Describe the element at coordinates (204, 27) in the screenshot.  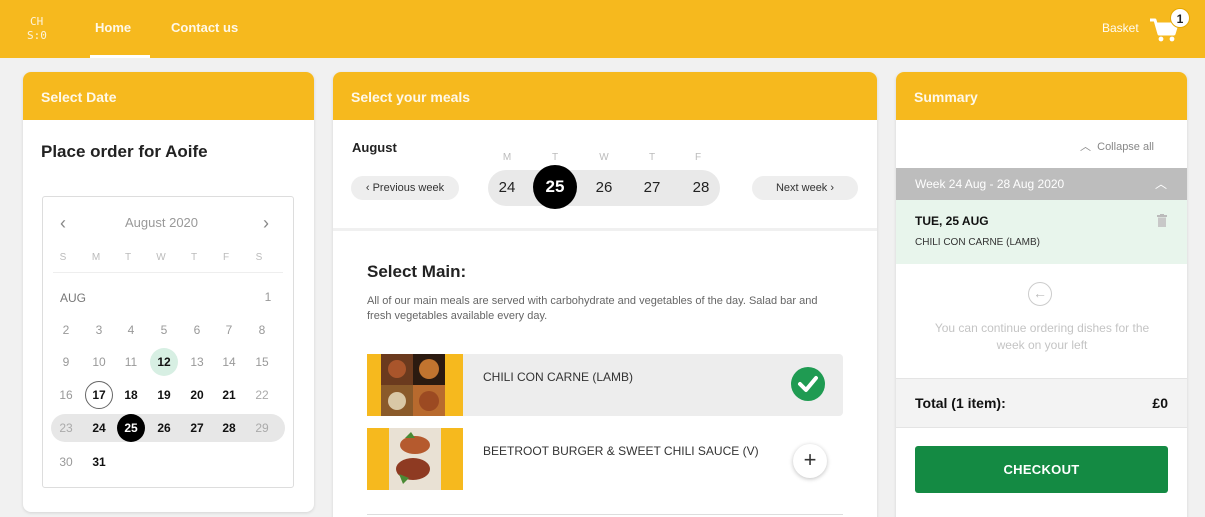
I see `nav-contact-link: Contact us` at that location.